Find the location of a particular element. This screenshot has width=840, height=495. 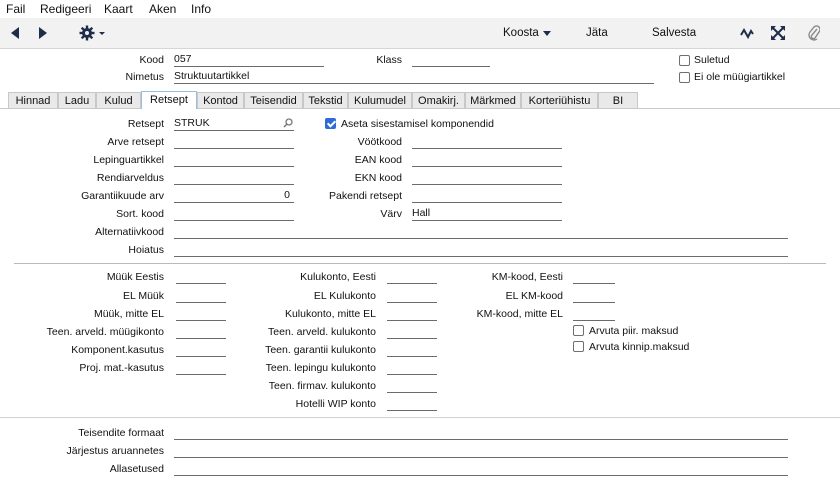

tab-bi: BI is located at coordinates (618, 100).